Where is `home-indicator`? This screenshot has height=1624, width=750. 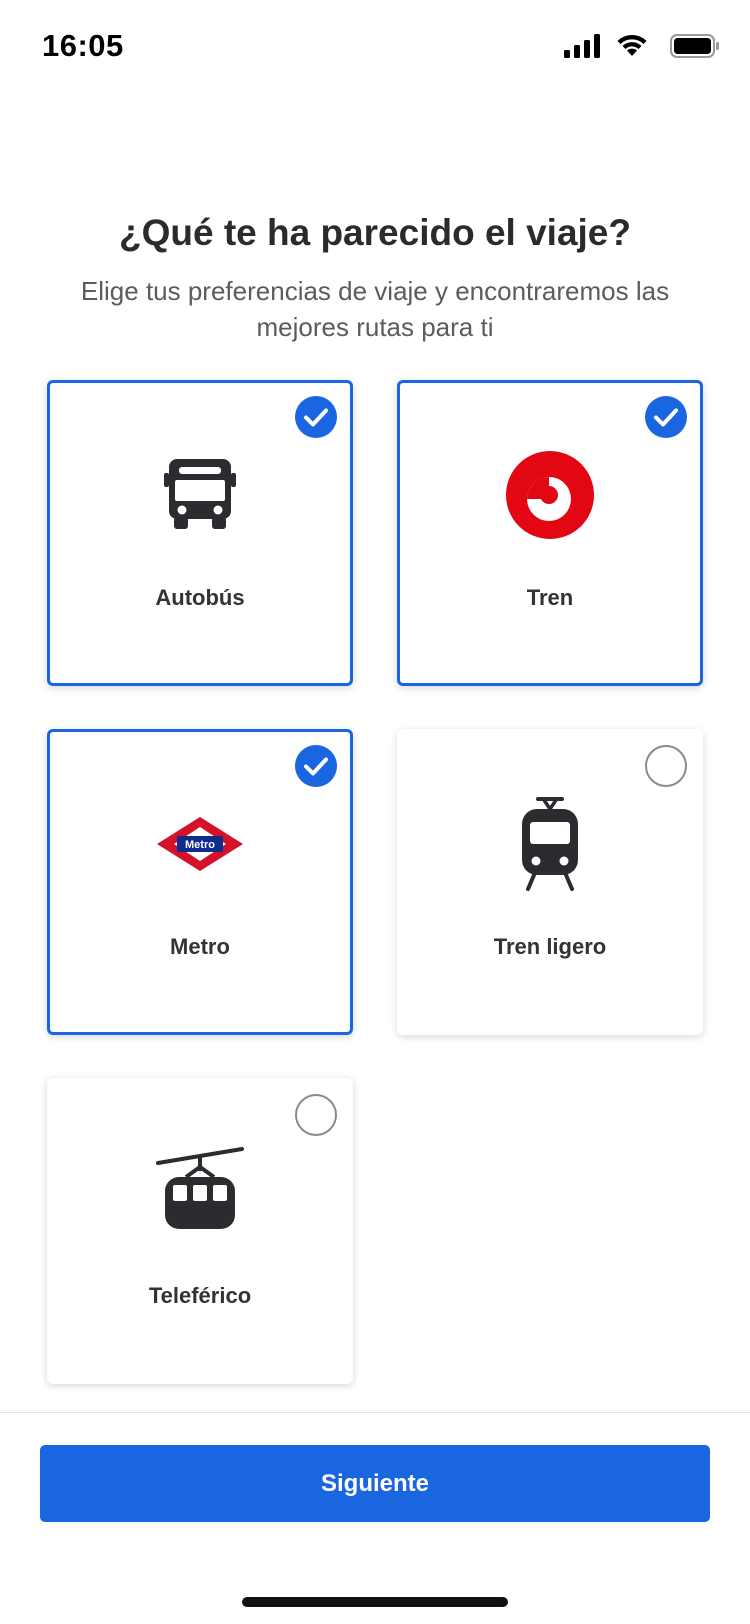 home-indicator is located at coordinates (375, 1602).